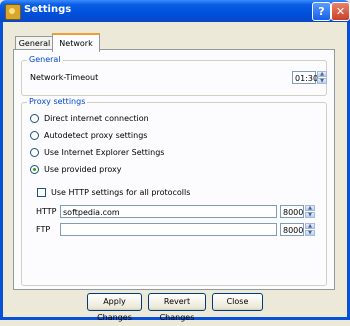 The image size is (350, 326). What do you see at coordinates (120, 192) in the screenshot?
I see `http-for-all-label: Use HTTP settings for all protocolls` at bounding box center [120, 192].